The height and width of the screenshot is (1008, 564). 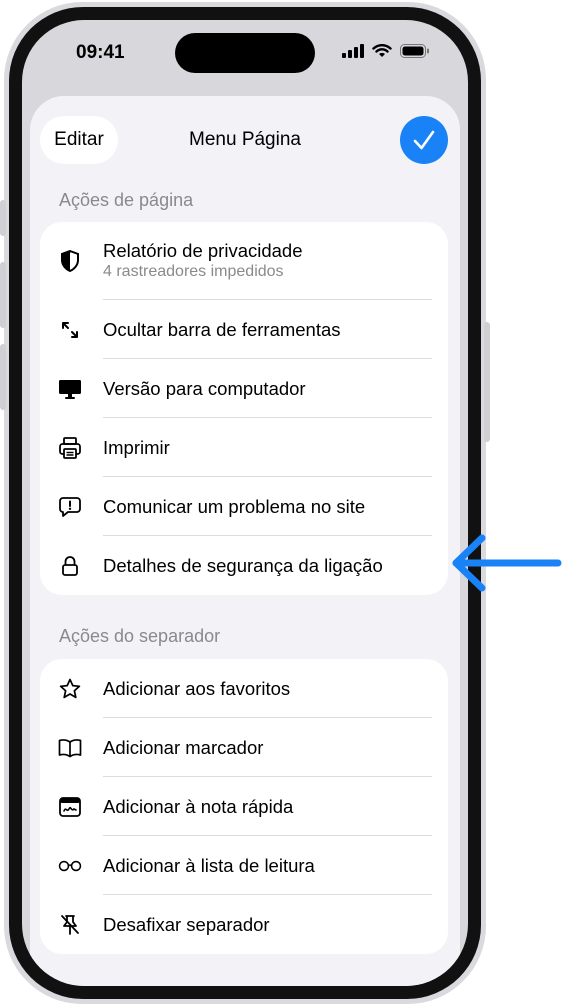 I want to click on add-quick-note-label: Adicionar à nota rápida, so click(x=198, y=806).